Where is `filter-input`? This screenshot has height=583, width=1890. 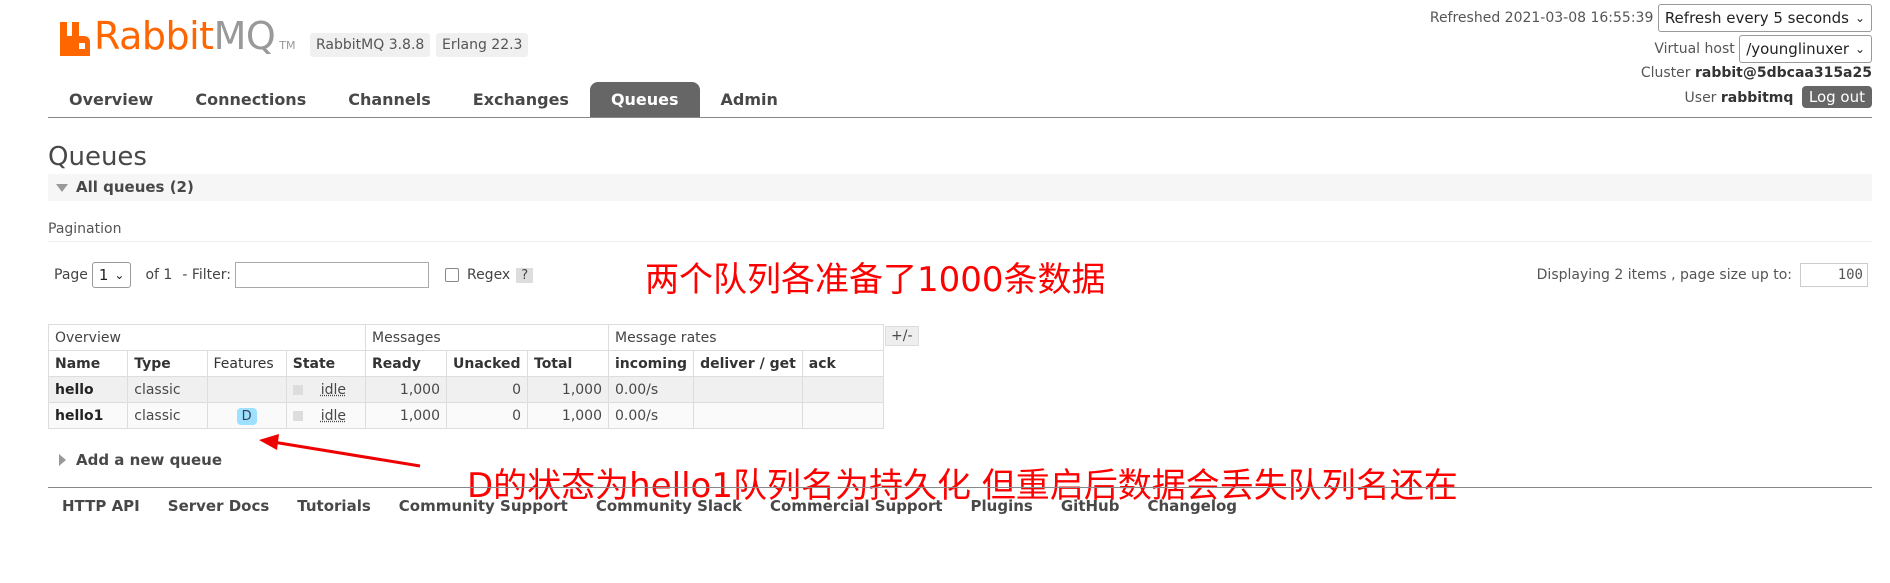
filter-input is located at coordinates (331, 275).